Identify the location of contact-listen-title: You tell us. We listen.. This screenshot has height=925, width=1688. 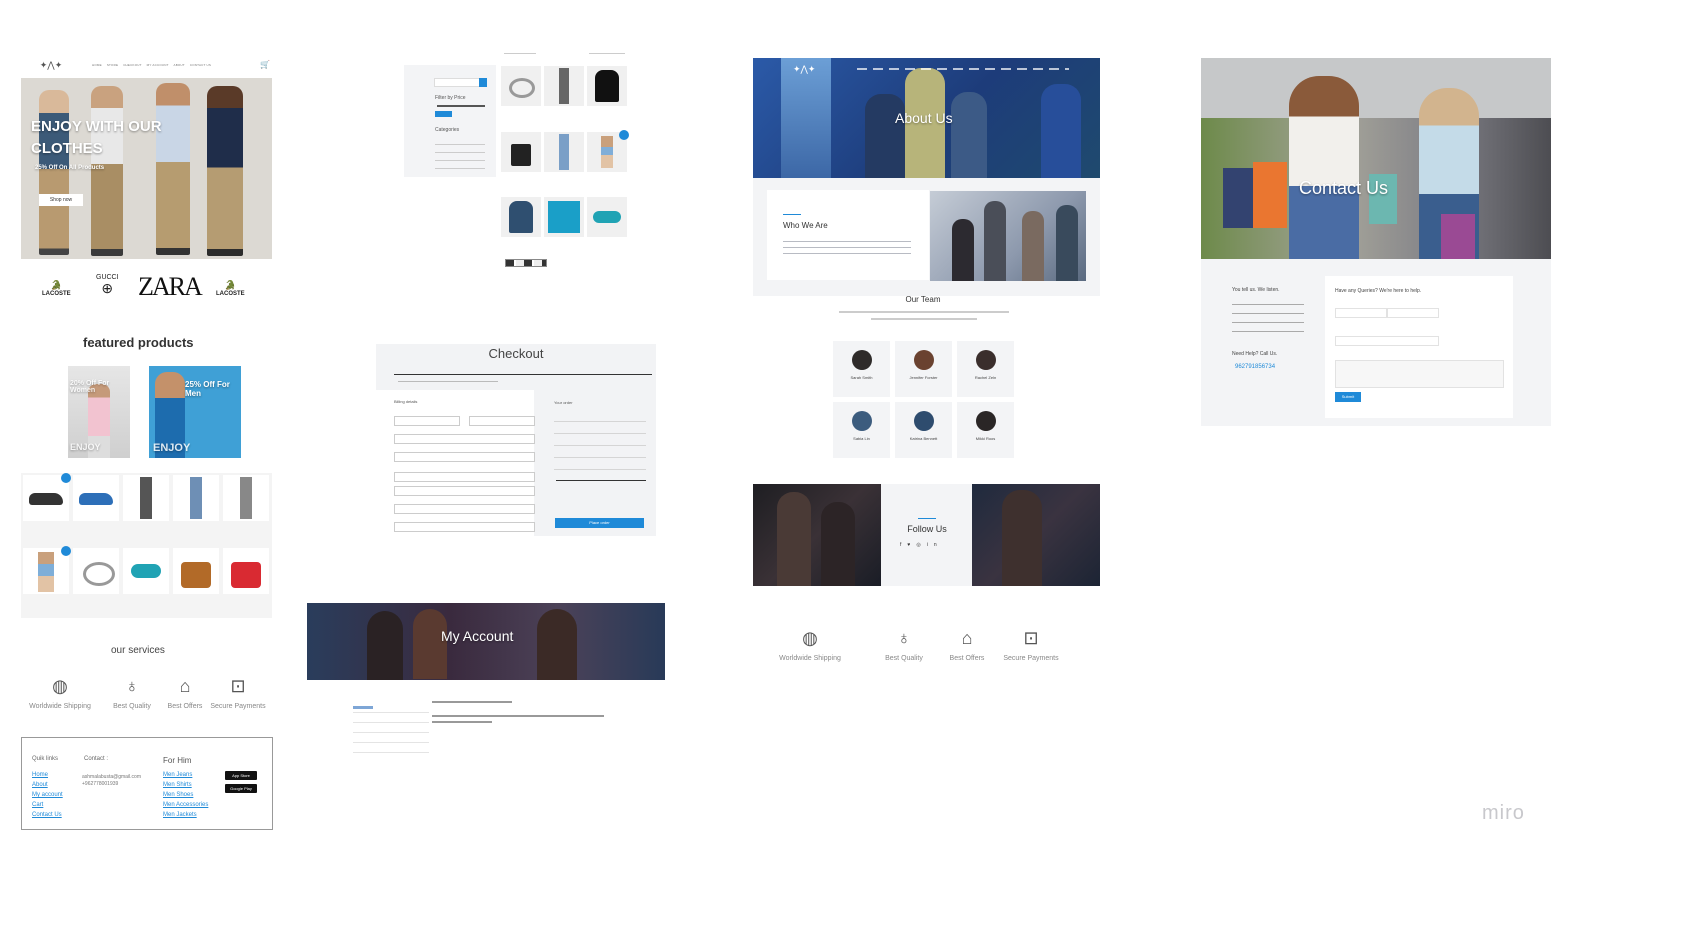
(1256, 290).